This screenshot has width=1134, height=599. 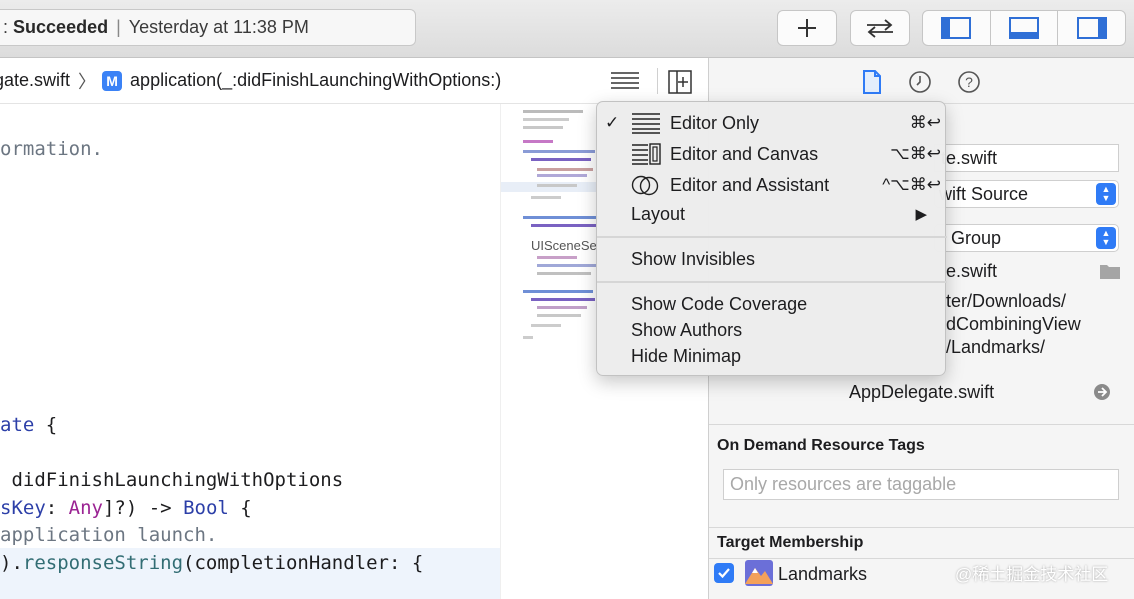 What do you see at coordinates (646, 125) in the screenshot?
I see `editor-only-icon` at bounding box center [646, 125].